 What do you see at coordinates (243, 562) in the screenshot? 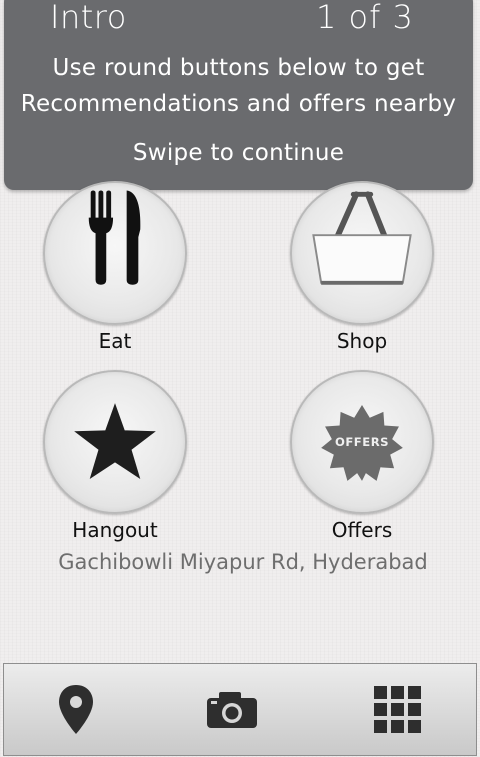
I see `current-location-text: Gachibowli Miyapur Rd, Hyderabad` at bounding box center [243, 562].